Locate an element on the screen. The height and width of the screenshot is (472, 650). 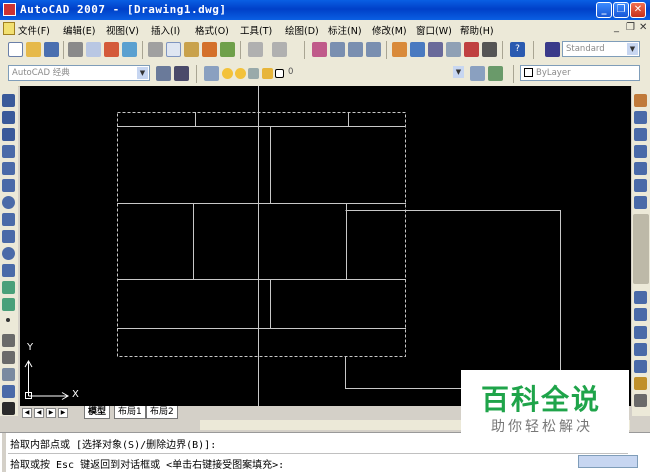
menu-help: 帮助(H) is located at coordinates (477, 30).